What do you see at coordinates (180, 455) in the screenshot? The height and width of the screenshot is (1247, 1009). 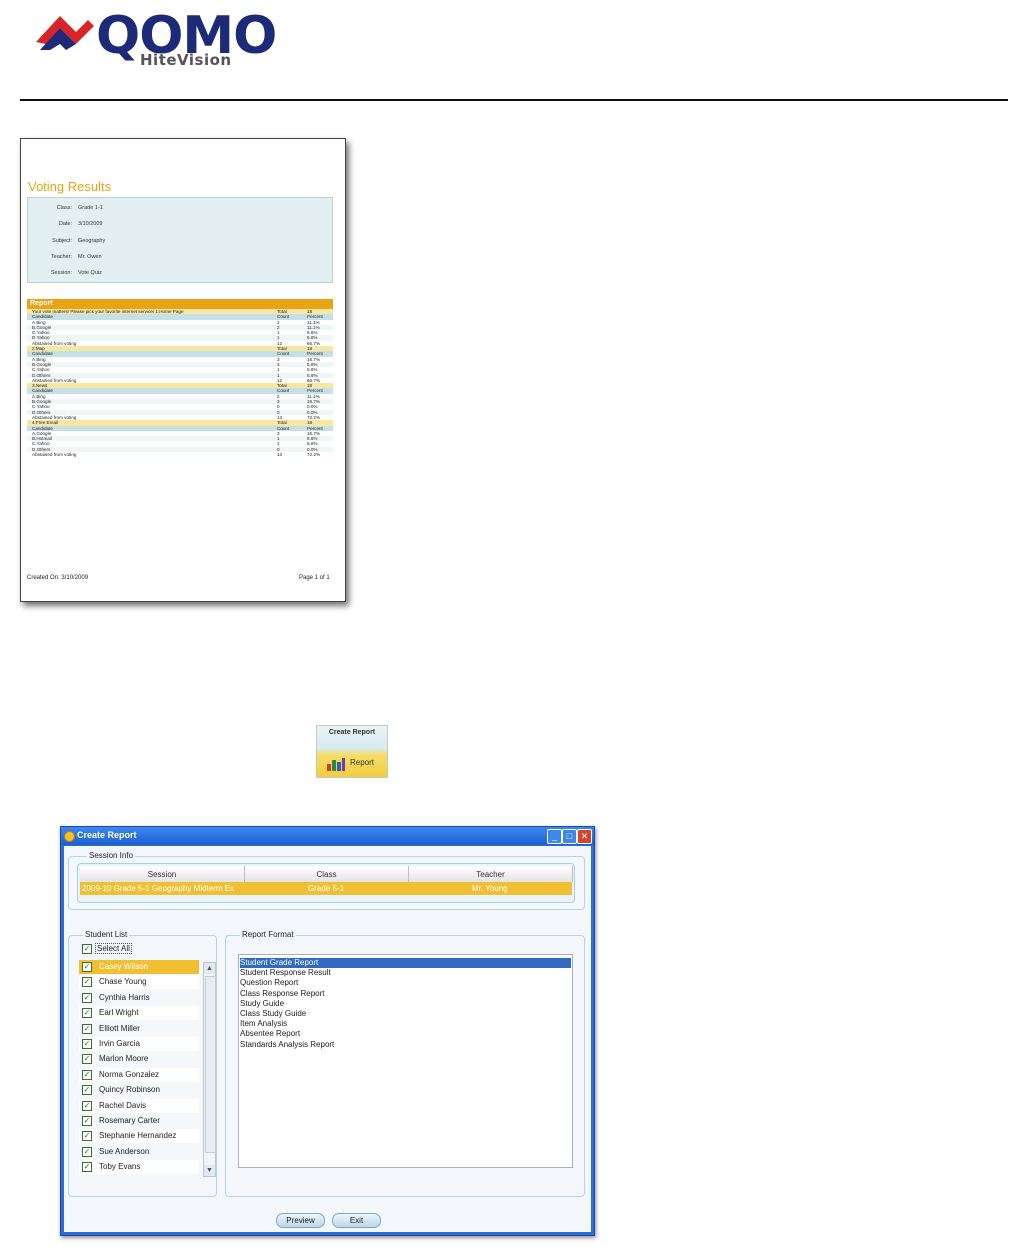 I see `result-row: Abstained from voting 13 72.2%` at bounding box center [180, 455].